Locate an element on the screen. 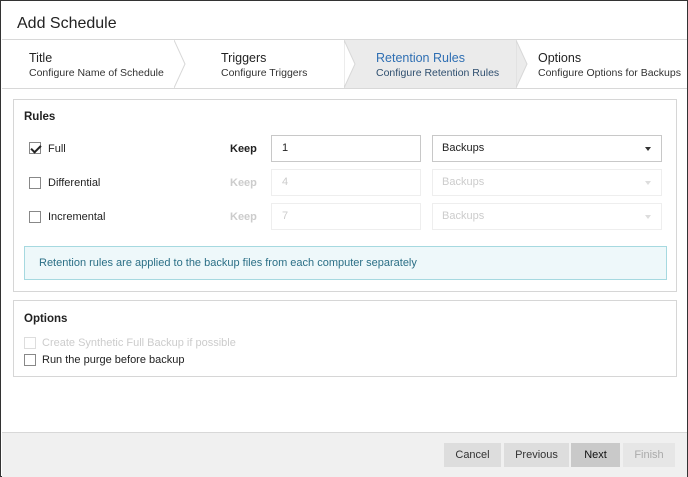 The image size is (688, 477). full-unit-select: Backups is located at coordinates (547, 148).